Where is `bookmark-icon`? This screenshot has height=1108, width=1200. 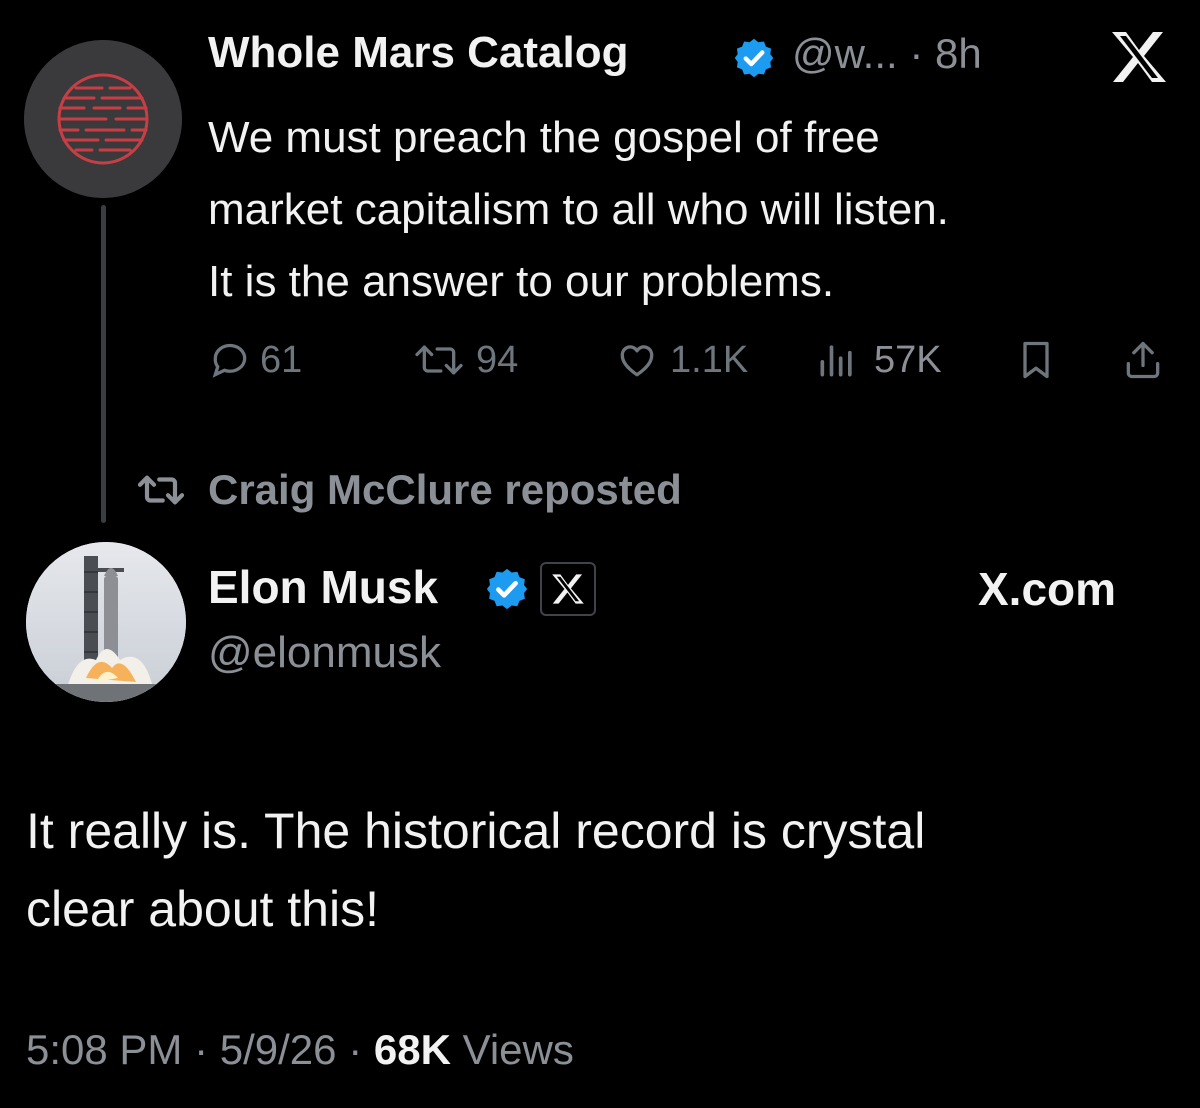 bookmark-icon is located at coordinates (1036, 360).